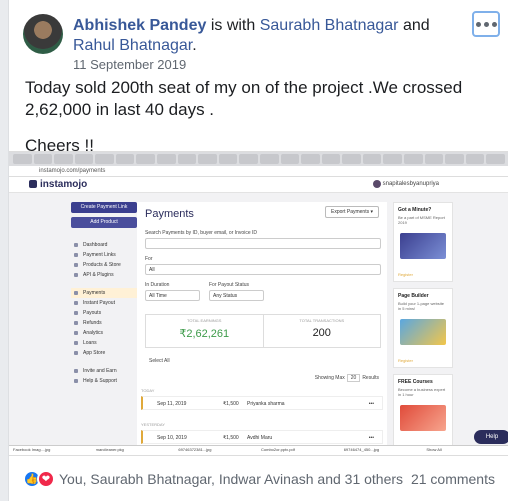 The height and width of the screenshot is (501, 508). Describe the element at coordinates (329, 25) in the screenshot. I see `tagged-user-link-1: Saurabh Bhatnagar` at that location.